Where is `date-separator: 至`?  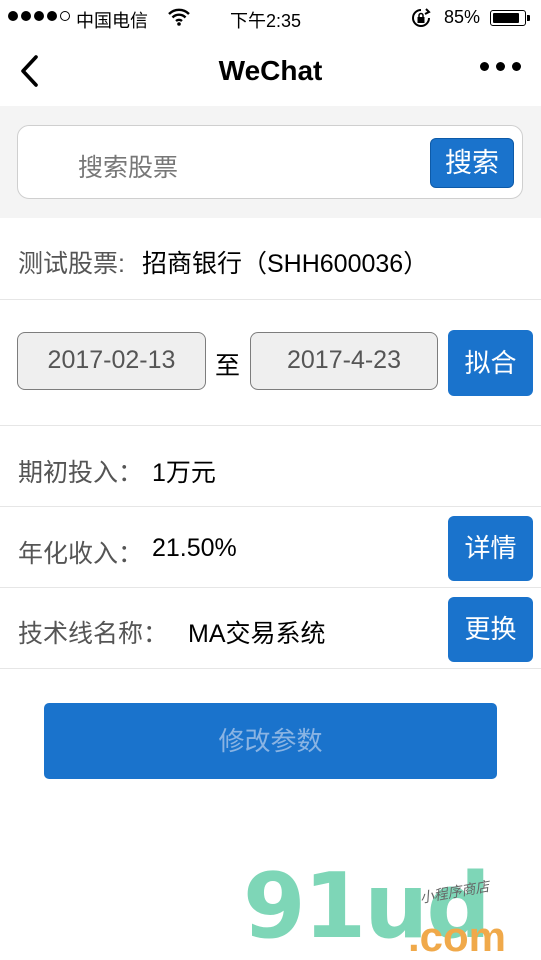 date-separator: 至 is located at coordinates (228, 366).